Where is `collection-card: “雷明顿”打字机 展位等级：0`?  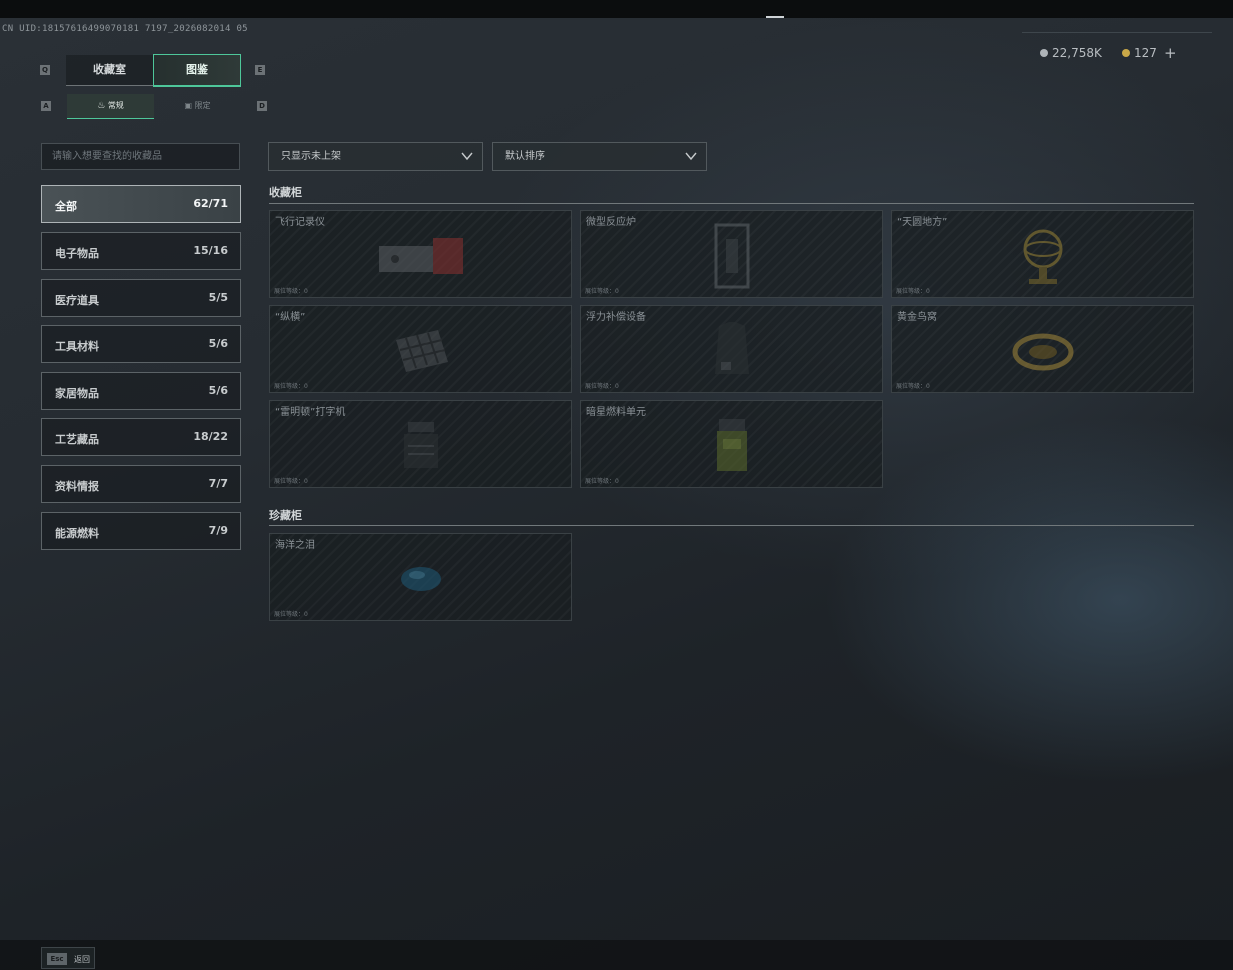 collection-card: “雷明顿”打字机 展位等级：0 is located at coordinates (420, 444).